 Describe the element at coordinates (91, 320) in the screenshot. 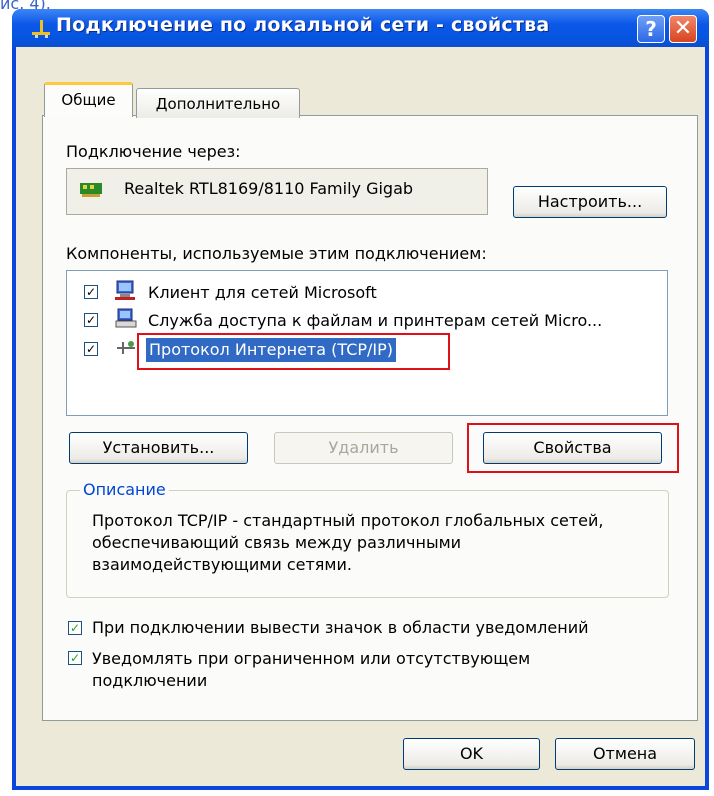

I see `component-checkbox-file-service: ✓` at that location.